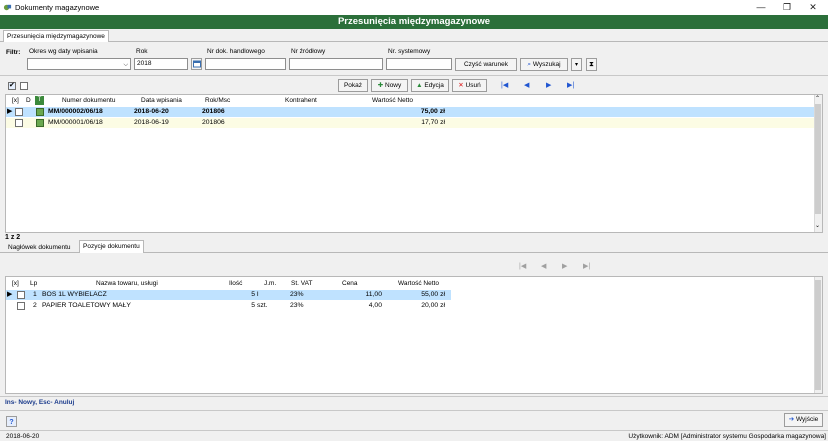 This screenshot has width=828, height=441. Describe the element at coordinates (570, 85) in the screenshot. I see `last-record-button: ▶|` at that location.